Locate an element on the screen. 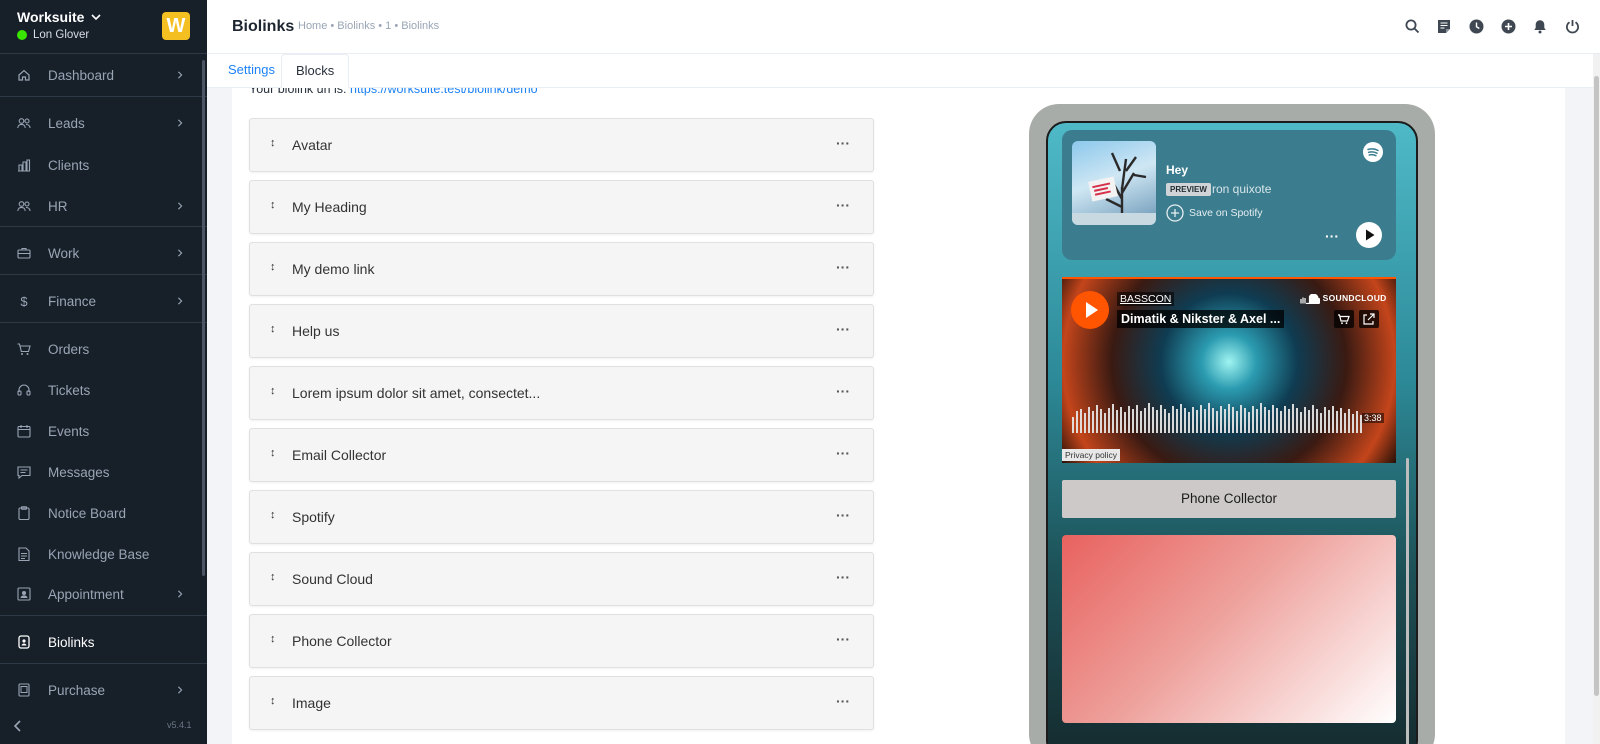 The image size is (1600, 744). block-item: ↕ My demo link ··· is located at coordinates (561, 269).